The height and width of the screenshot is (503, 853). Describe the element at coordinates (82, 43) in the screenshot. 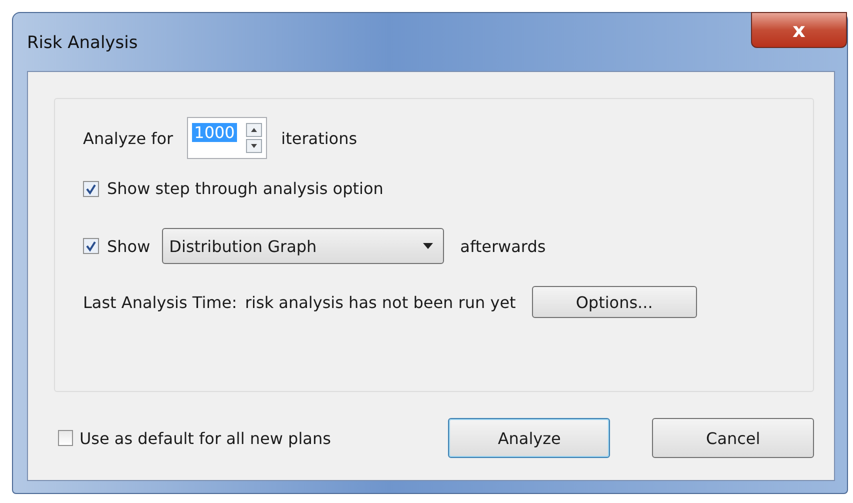

I see `window-title: Risk Analysis` at that location.